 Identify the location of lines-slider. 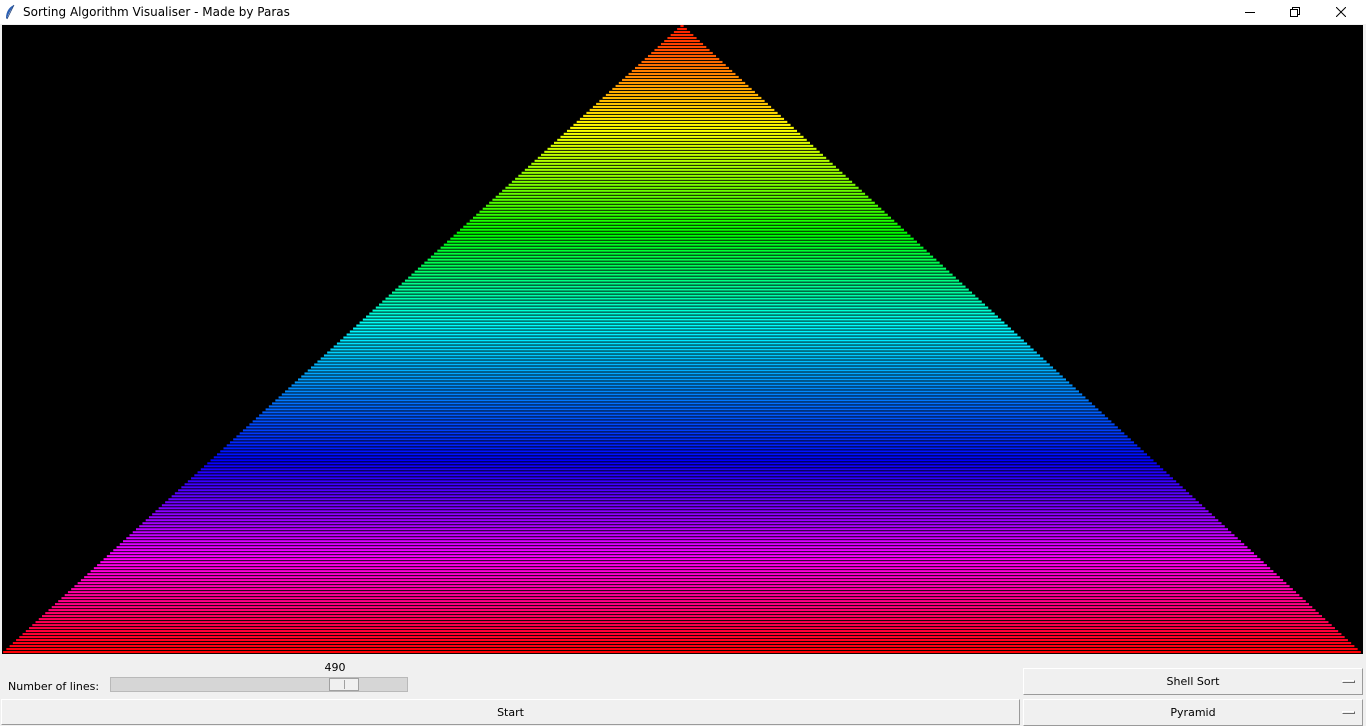
(259, 684).